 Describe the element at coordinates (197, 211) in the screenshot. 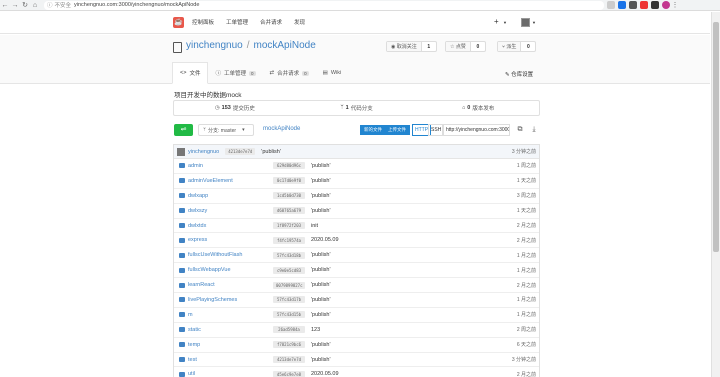

I see `file-name-link: dwlxszy` at that location.